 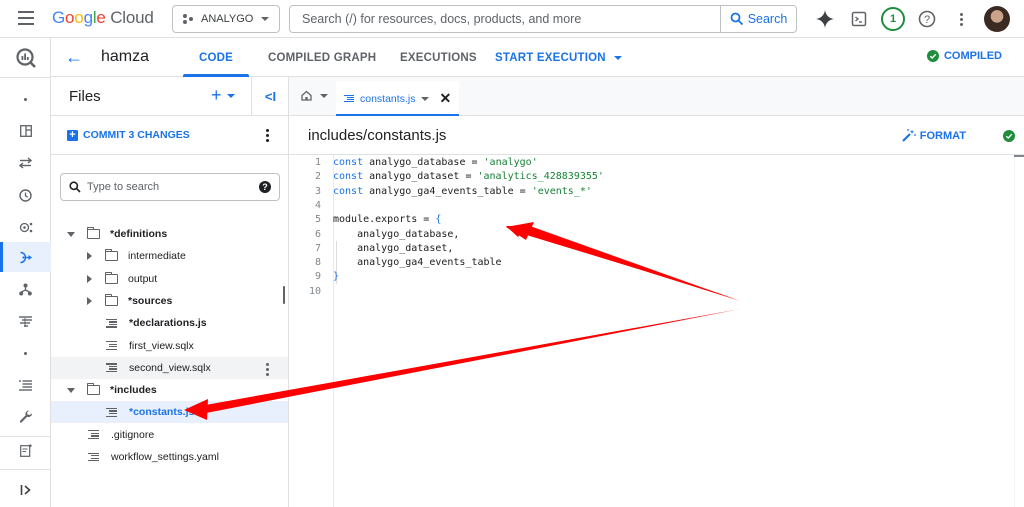 I want to click on filter-list-icon, so click(x=25, y=321).